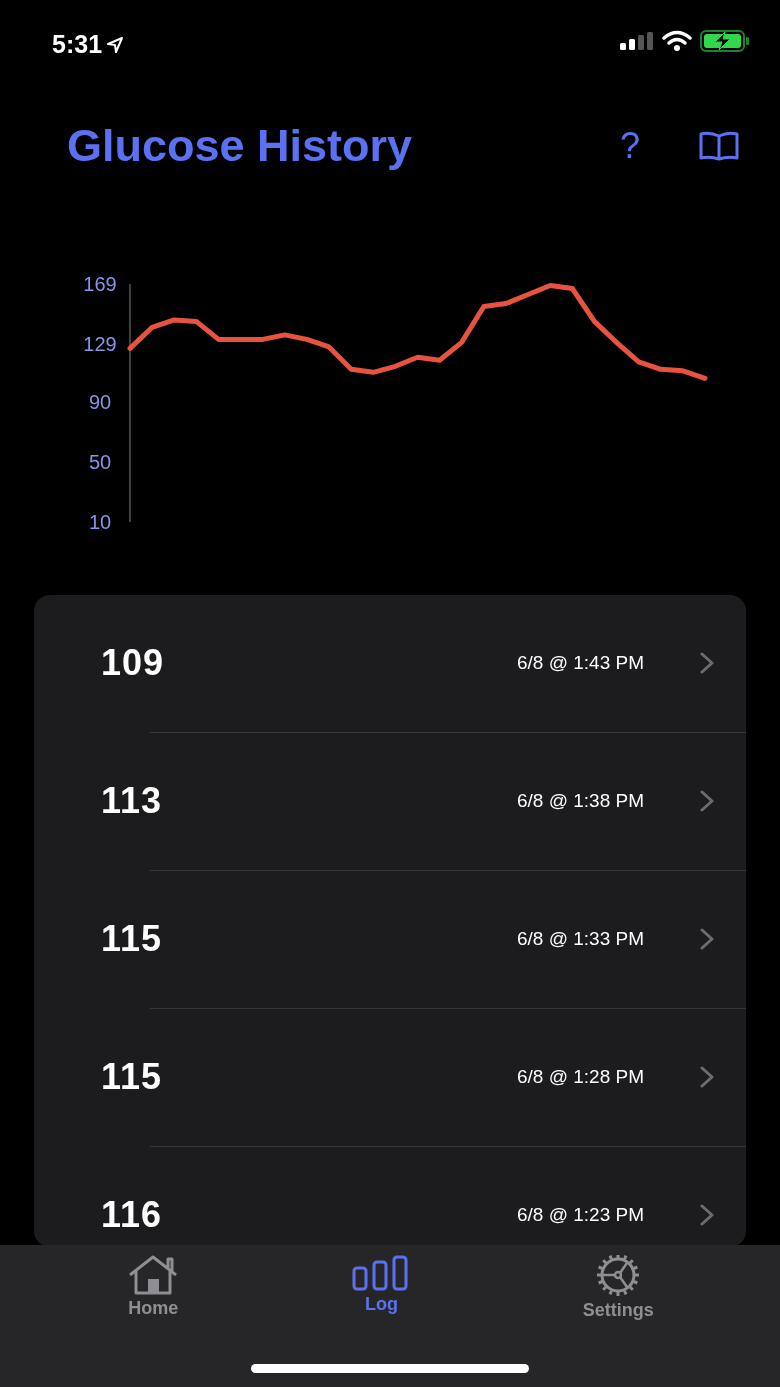 The image size is (780, 1387). What do you see at coordinates (637, 41) in the screenshot?
I see `signal-icon` at bounding box center [637, 41].